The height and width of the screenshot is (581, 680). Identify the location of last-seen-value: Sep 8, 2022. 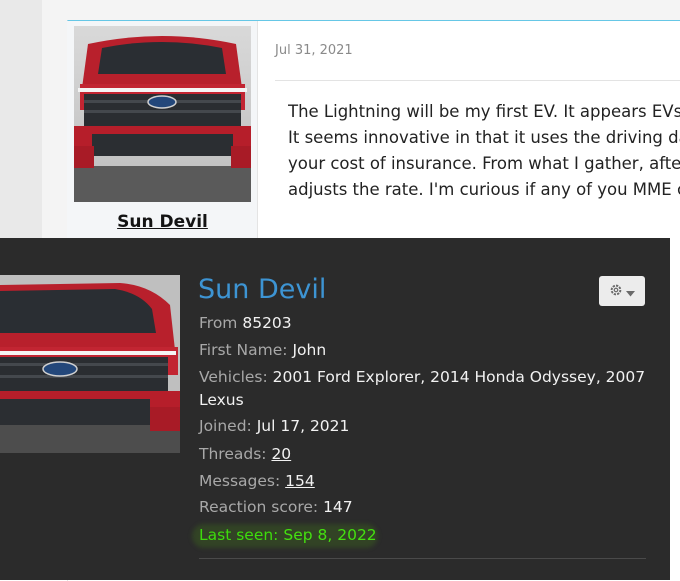
(330, 535).